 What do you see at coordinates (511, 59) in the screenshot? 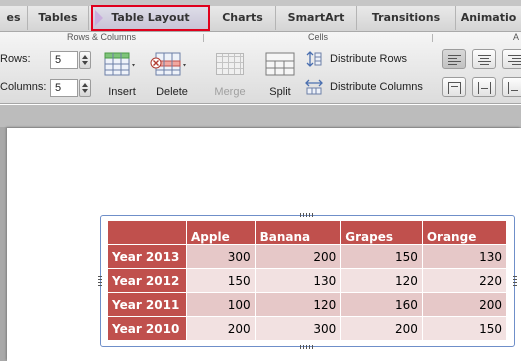
I see `align-right-button` at bounding box center [511, 59].